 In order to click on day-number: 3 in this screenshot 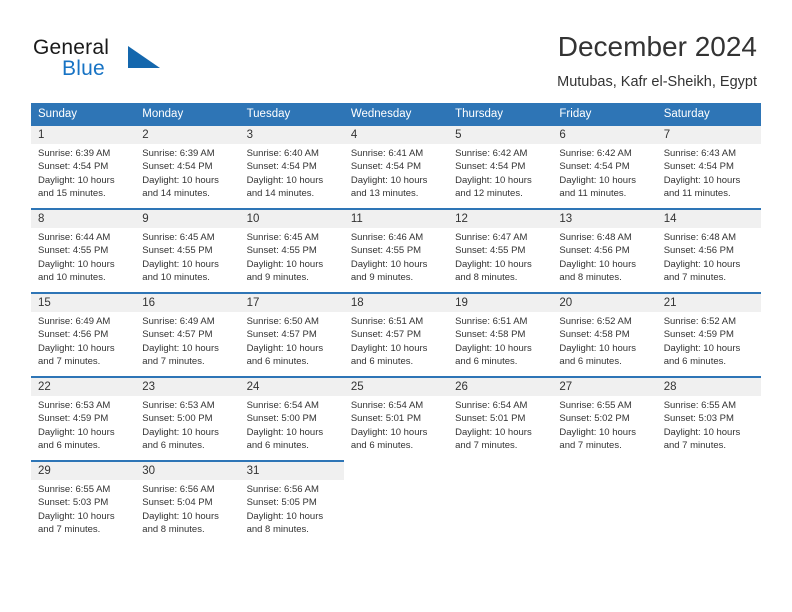, I will do `click(249, 135)`.